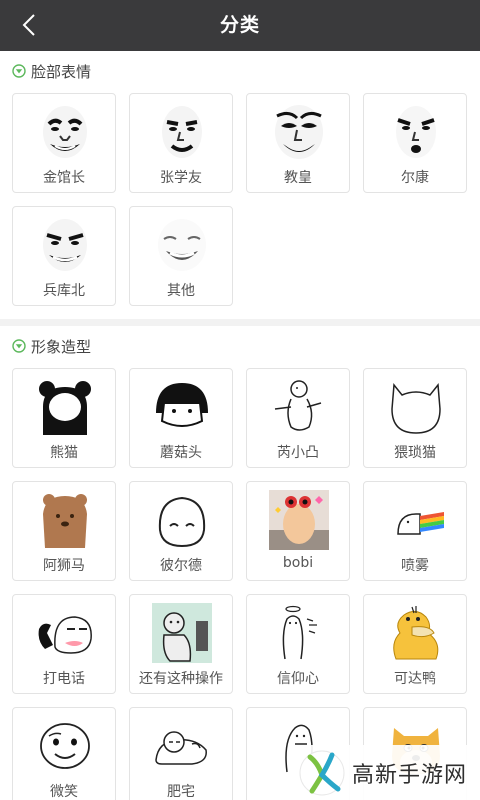 This screenshot has height=800, width=480. I want to click on page-title: 分类, so click(239, 25).